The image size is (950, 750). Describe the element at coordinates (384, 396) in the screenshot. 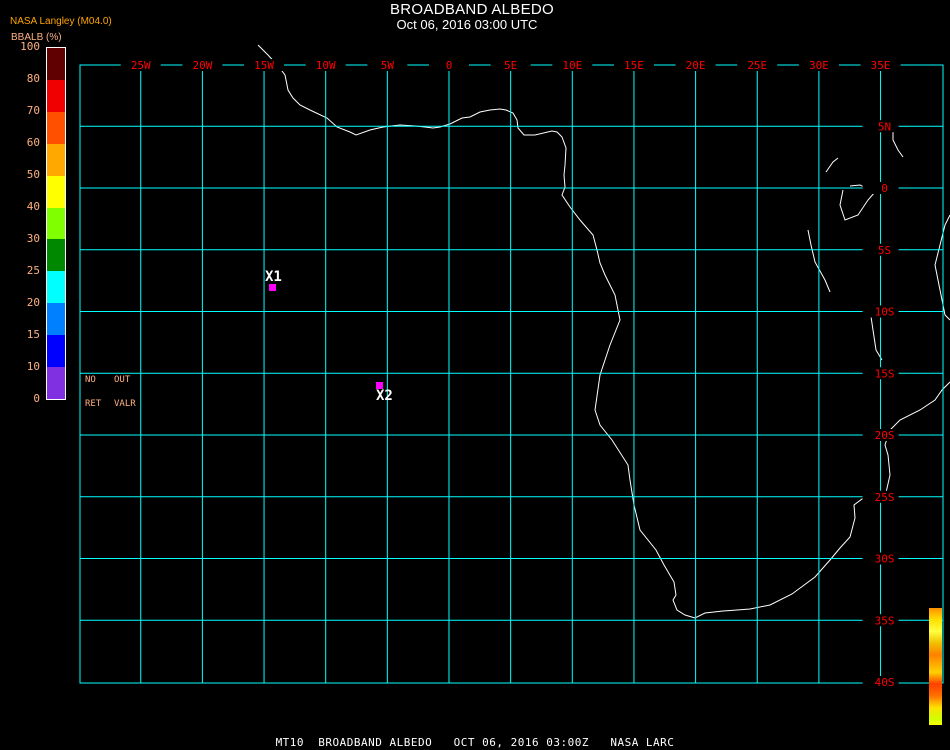

I see `marker-x2-label: X2` at that location.